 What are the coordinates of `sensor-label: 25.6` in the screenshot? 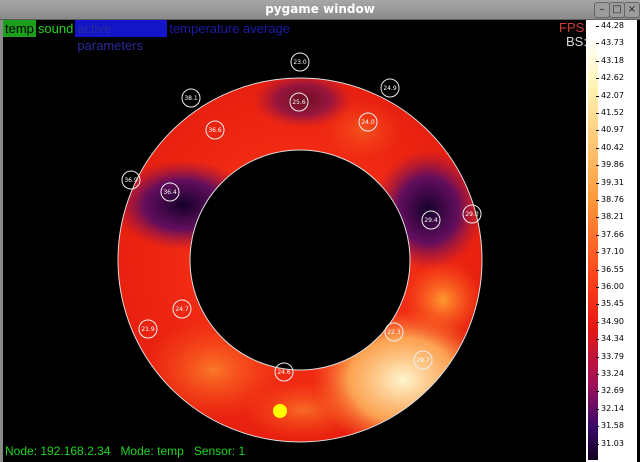 It's located at (299, 102).